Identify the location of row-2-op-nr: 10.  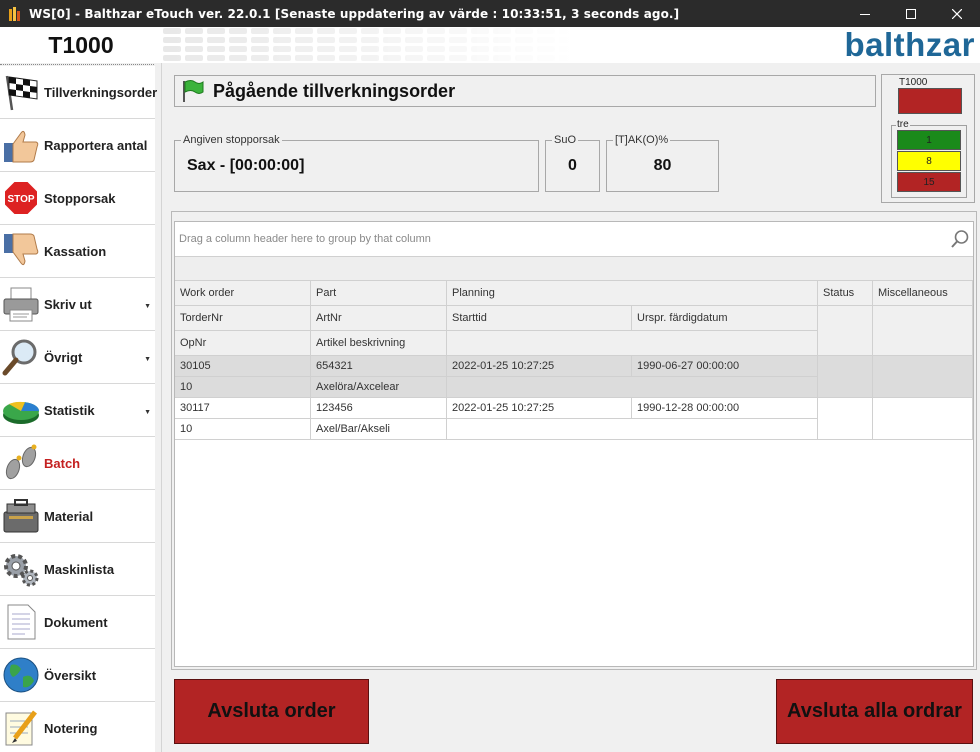
(243, 429).